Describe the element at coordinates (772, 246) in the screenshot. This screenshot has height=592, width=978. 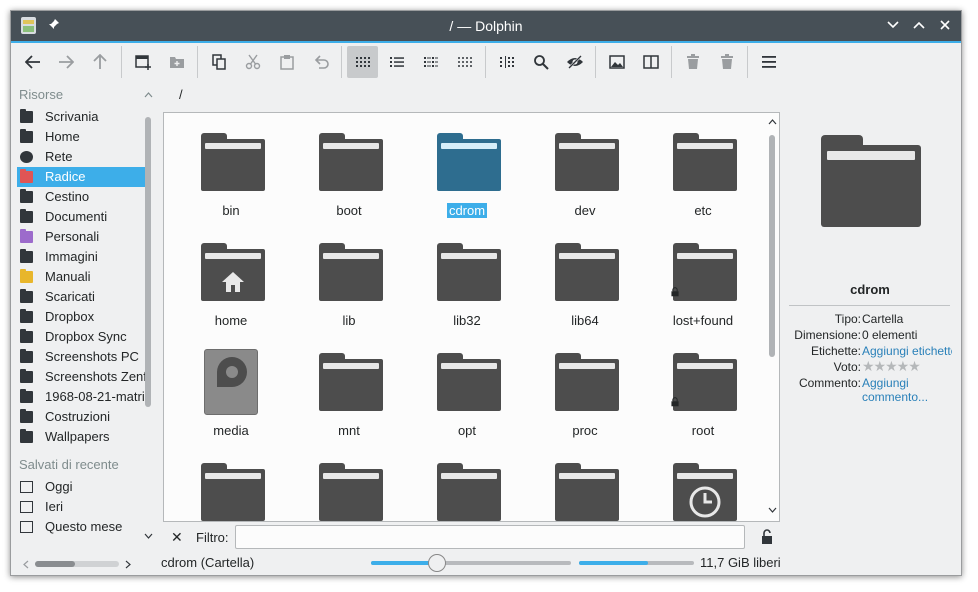
I see `file-view-scrollbar-thumb` at that location.